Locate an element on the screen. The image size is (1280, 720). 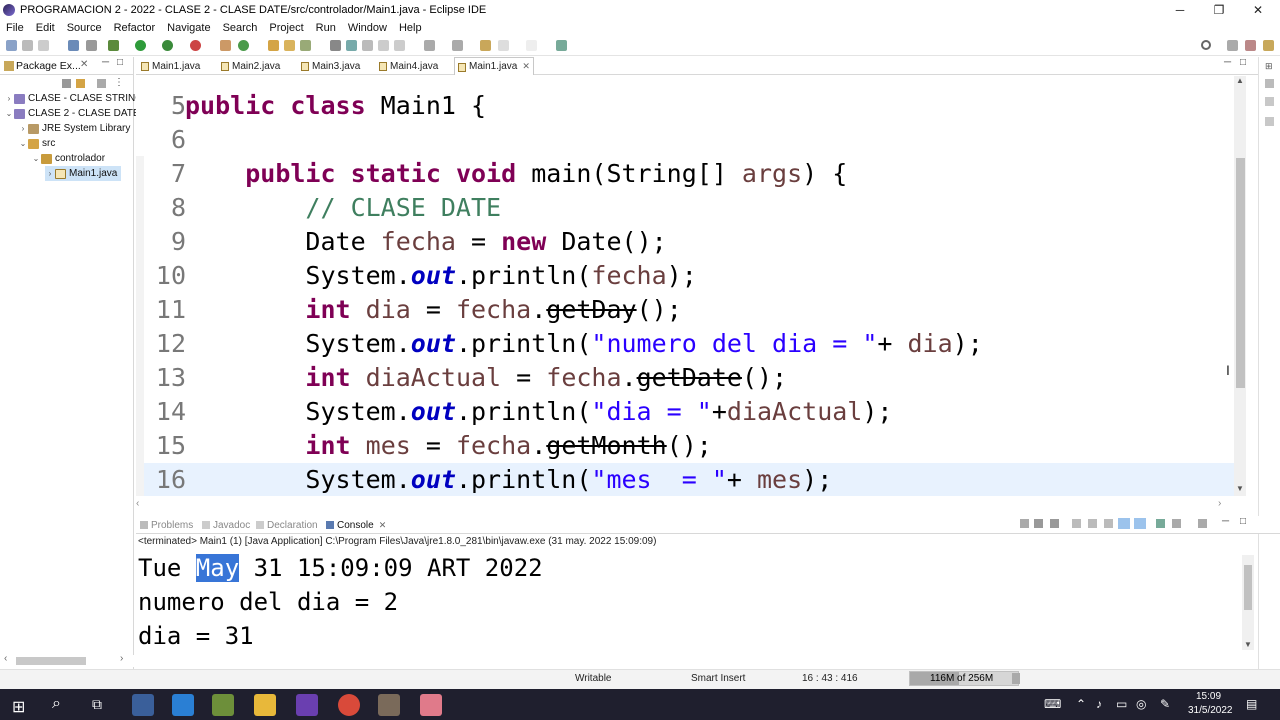
java-perspective-icon is located at coordinates (1268, 45).